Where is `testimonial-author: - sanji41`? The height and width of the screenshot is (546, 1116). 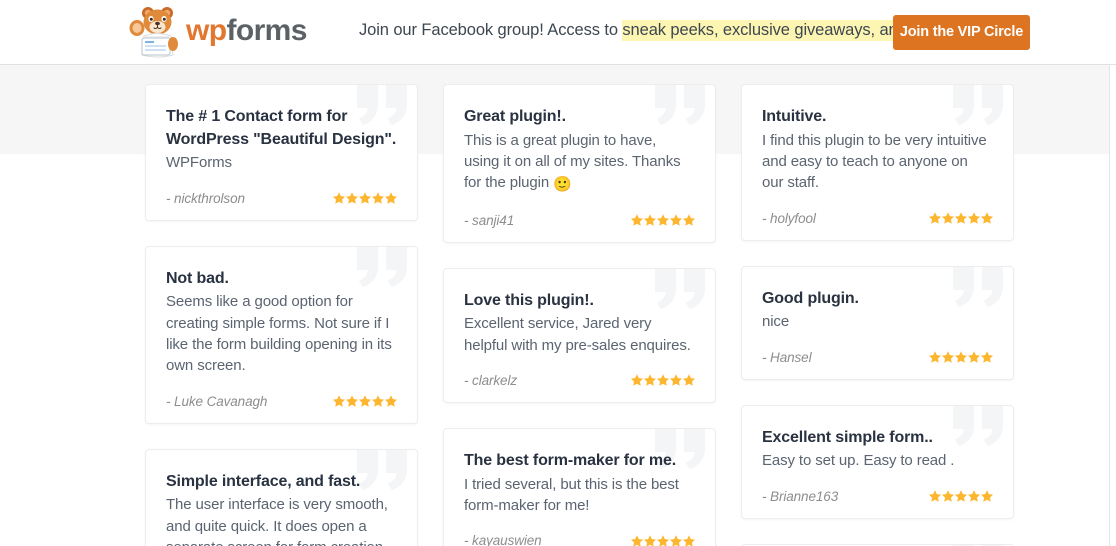
testimonial-author: - sanji41 is located at coordinates (489, 220).